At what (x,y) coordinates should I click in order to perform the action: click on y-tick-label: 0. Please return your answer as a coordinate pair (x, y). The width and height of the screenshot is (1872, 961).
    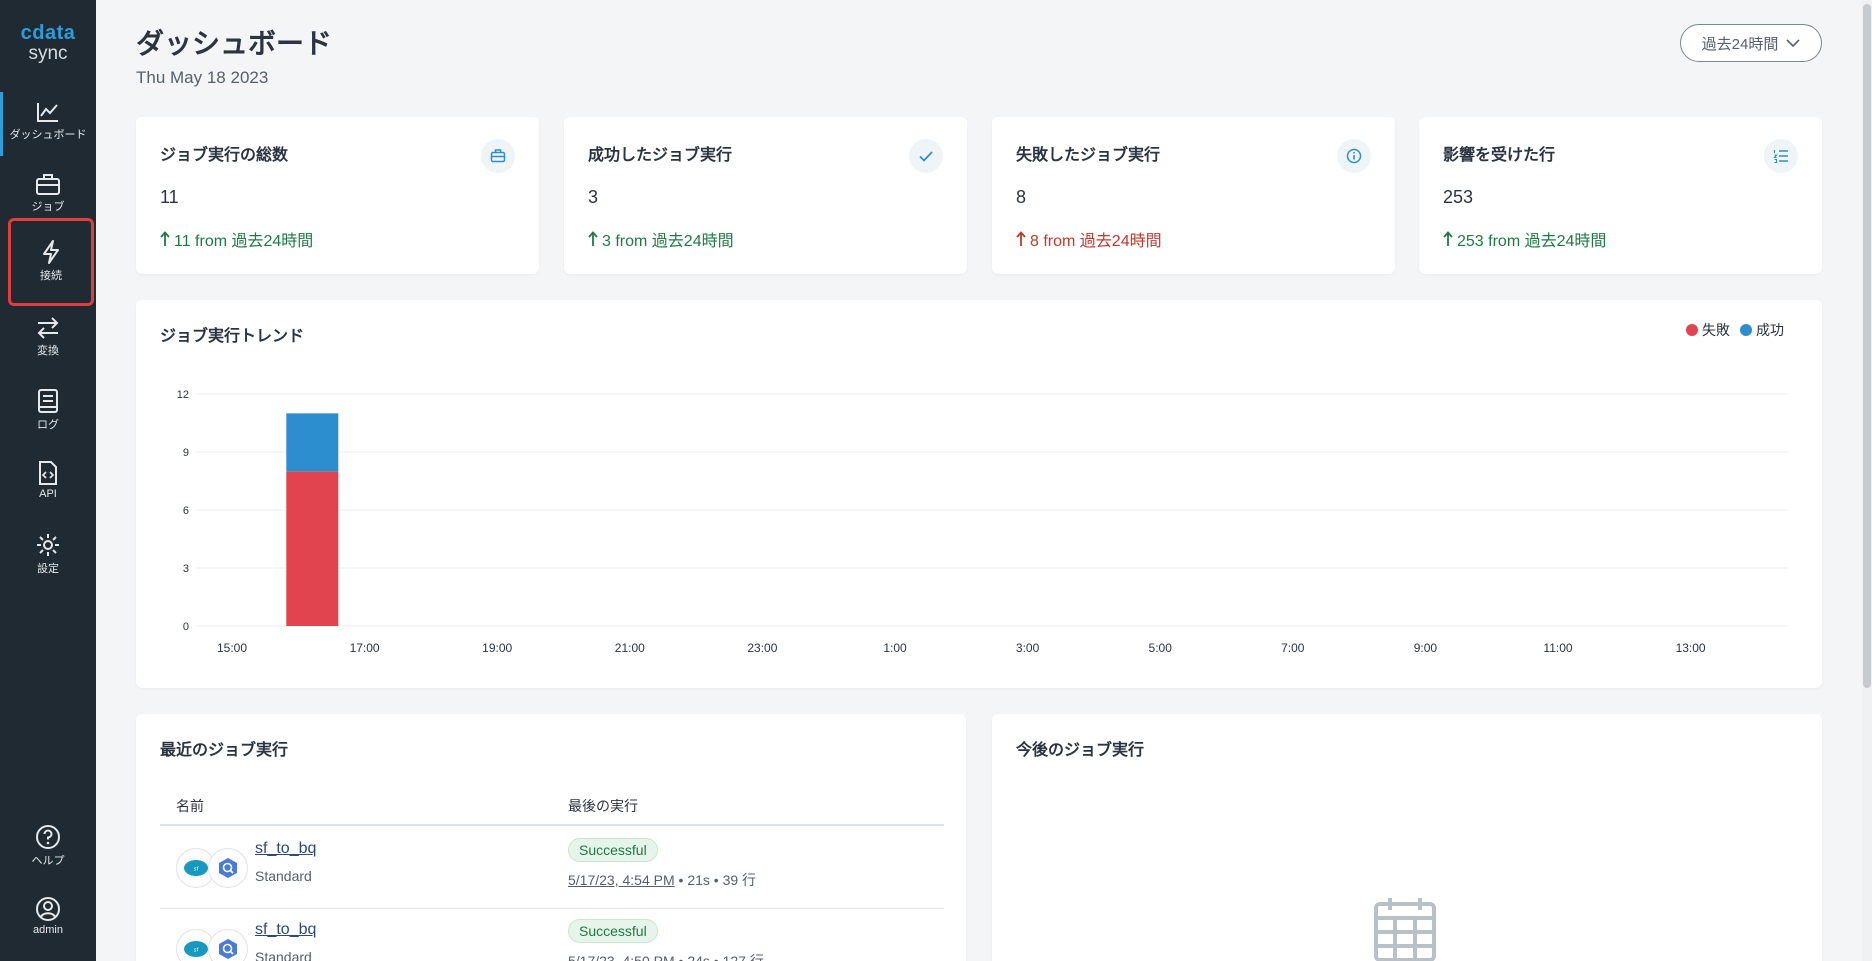
    Looking at the image, I should click on (186, 627).